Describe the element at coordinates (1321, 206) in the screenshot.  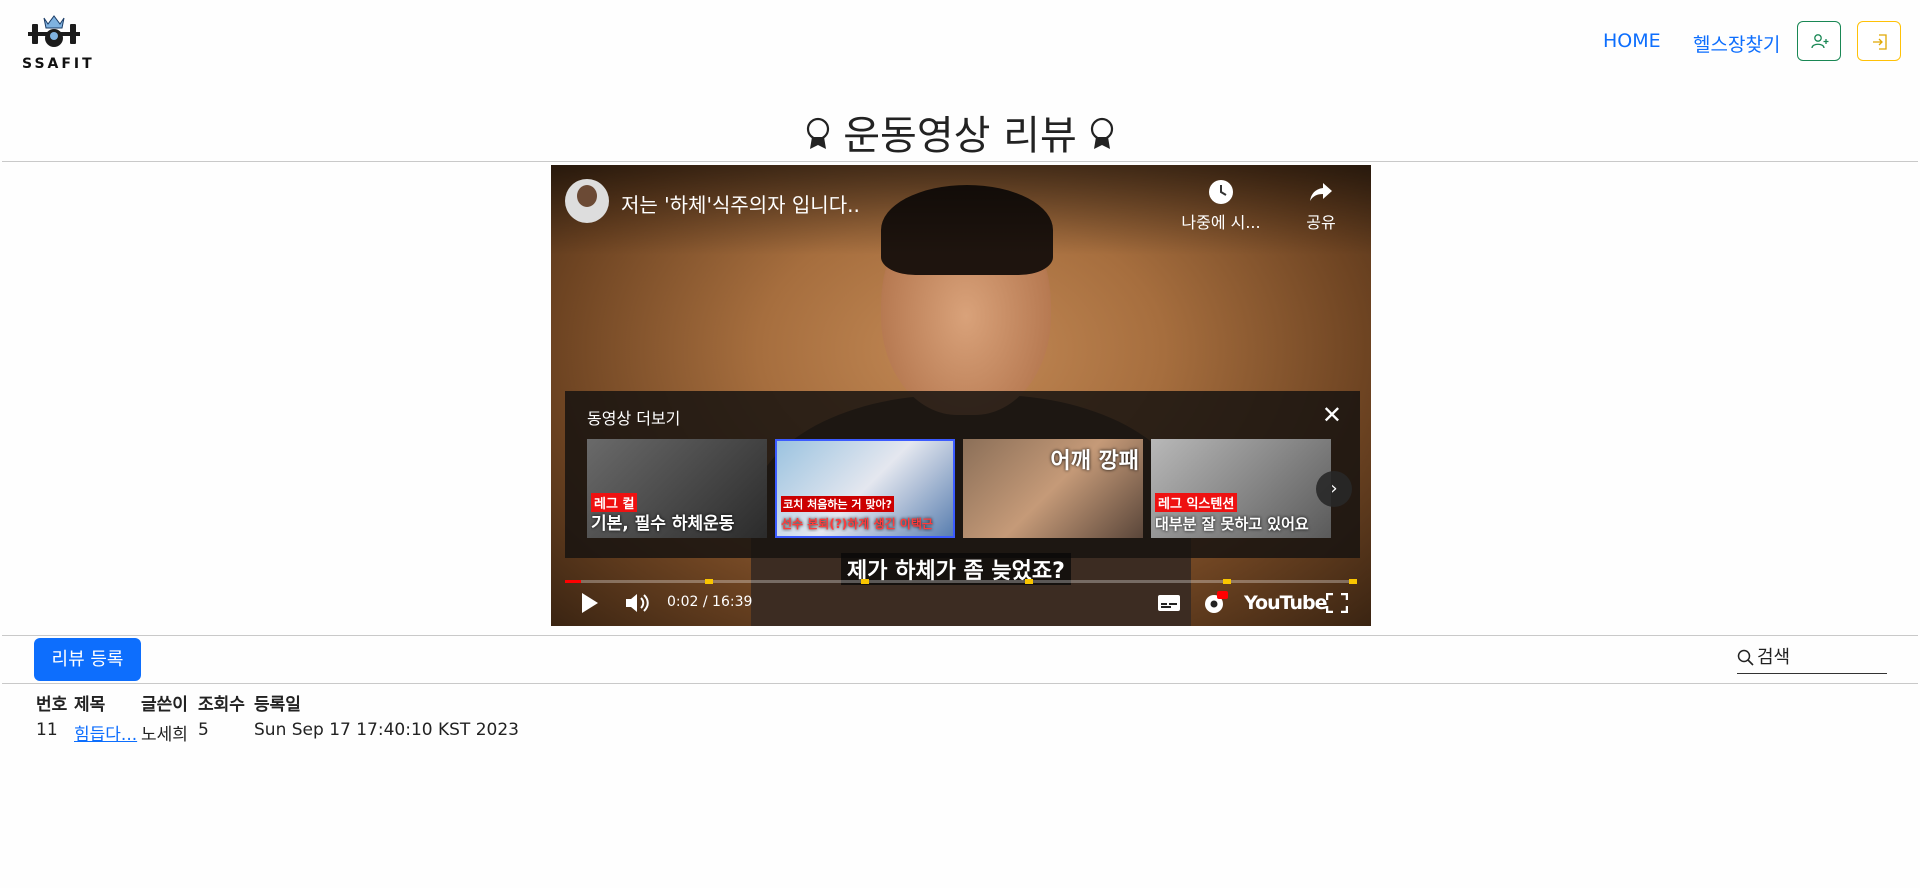
I see `share-button: 공유` at that location.